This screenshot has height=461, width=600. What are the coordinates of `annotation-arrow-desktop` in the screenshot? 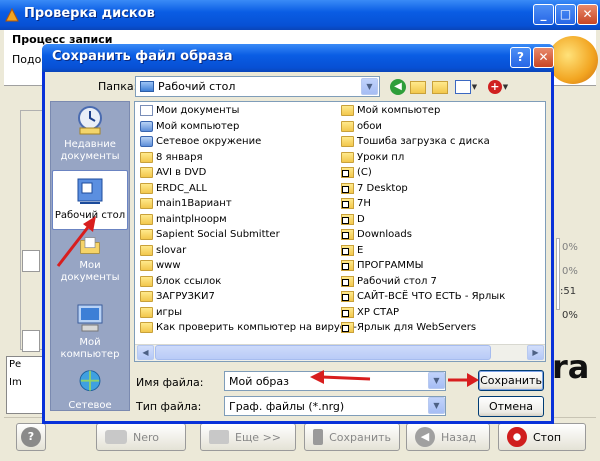 It's located at (76, 241).